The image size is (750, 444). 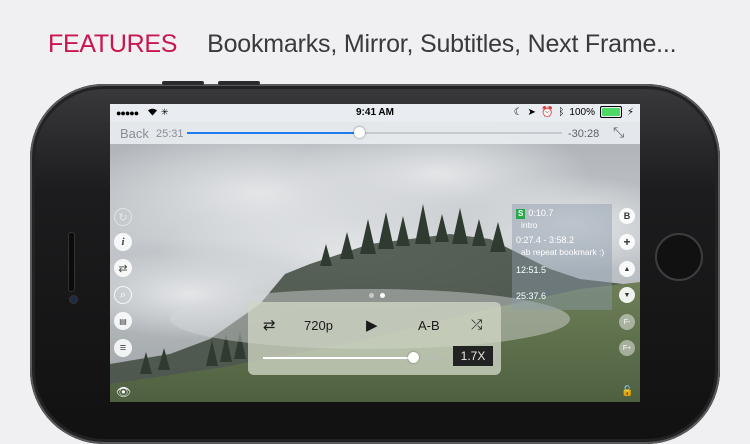 I want to click on battery-percent: 100%, so click(x=582, y=112).